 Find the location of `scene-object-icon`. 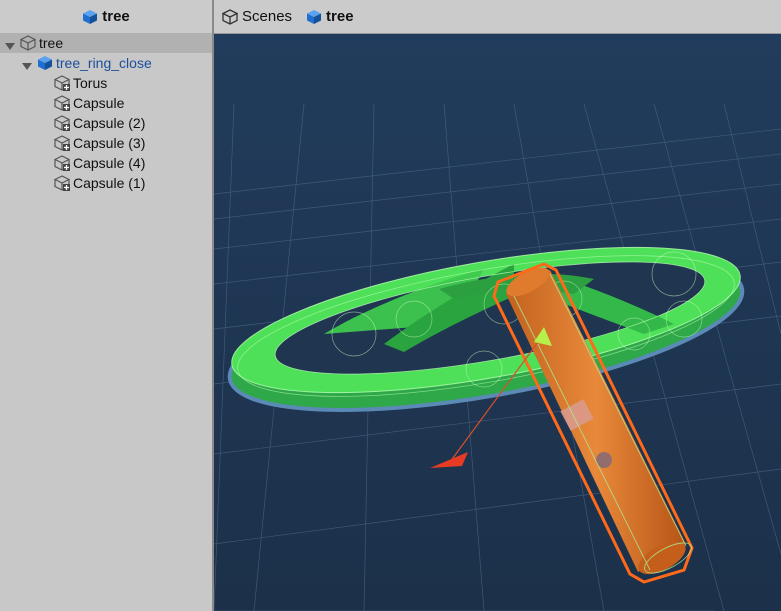

scene-object-icon is located at coordinates (28, 43).